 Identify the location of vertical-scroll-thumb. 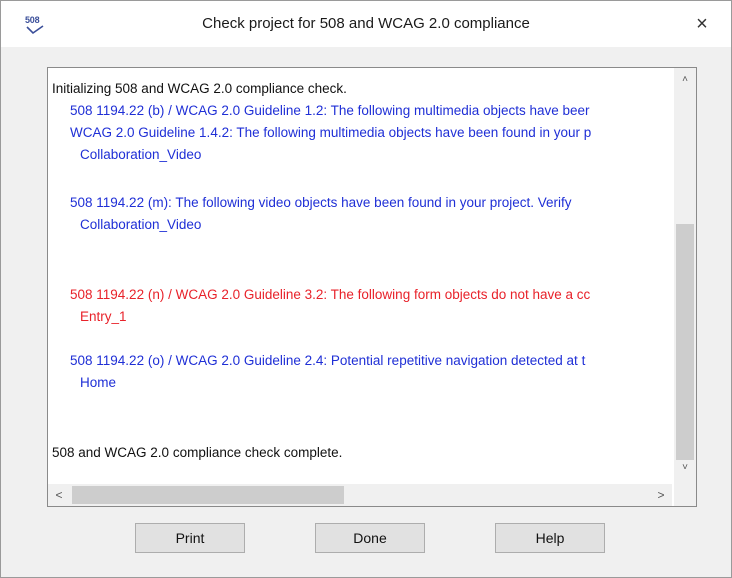
(685, 342).